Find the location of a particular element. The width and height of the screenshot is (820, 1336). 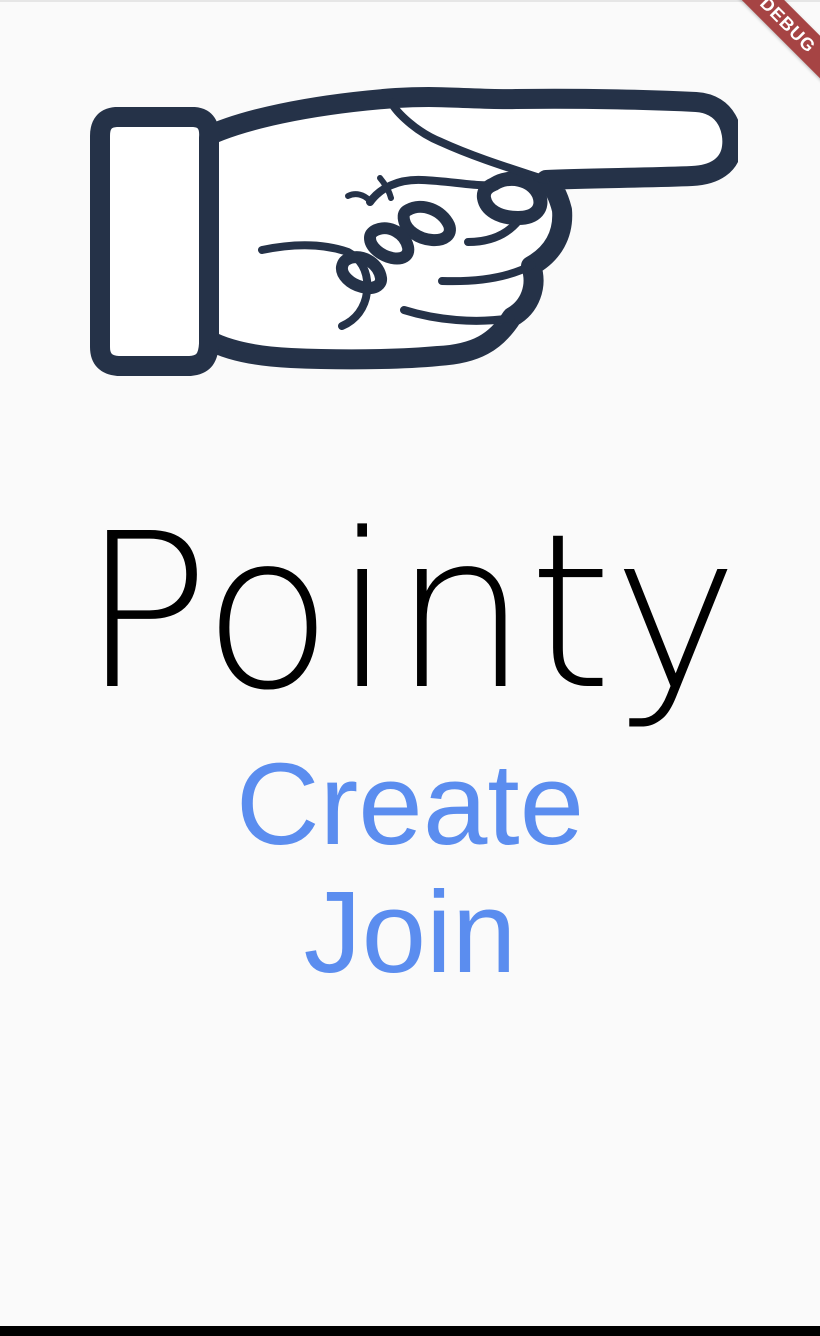

create-button: Create is located at coordinates (410, 804).